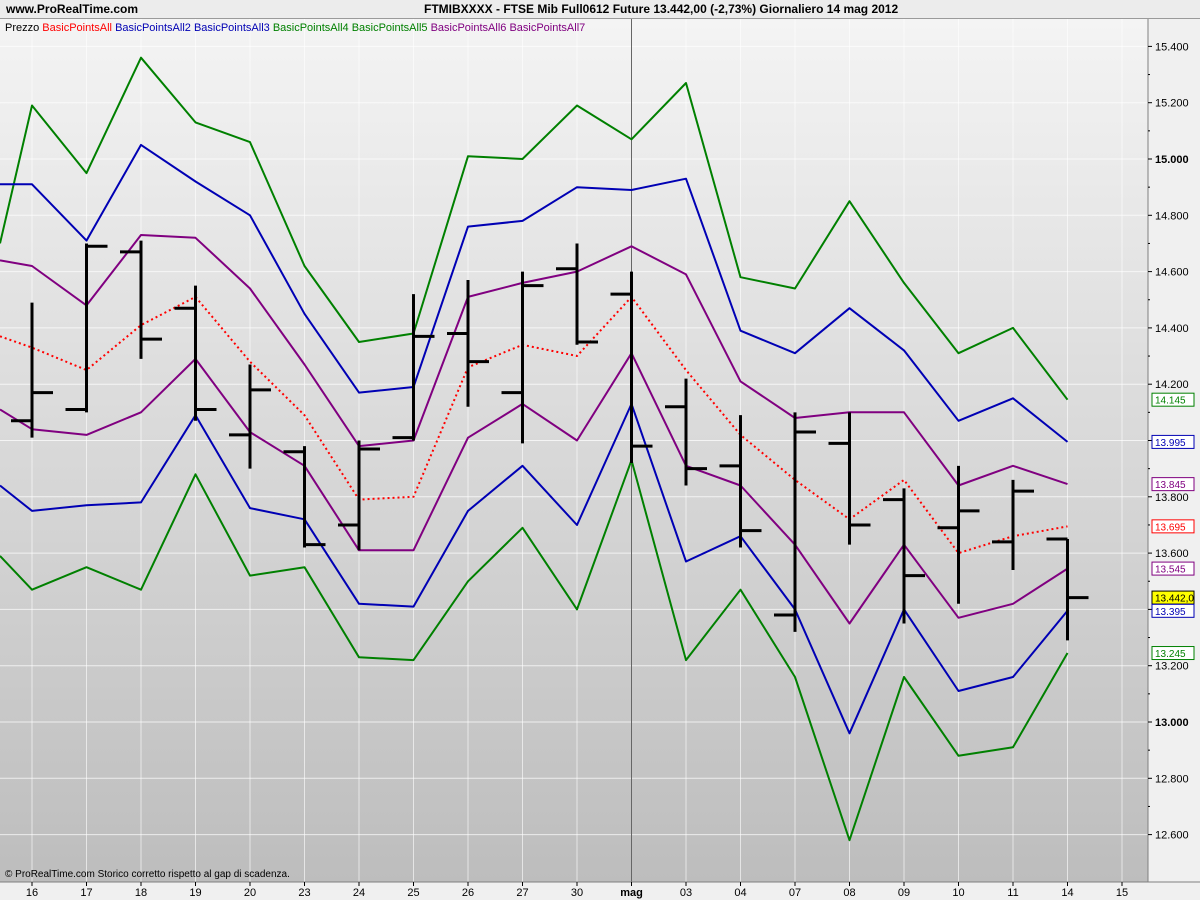 The height and width of the screenshot is (900, 1200). I want to click on x-tick-label: 24, so click(359, 893).